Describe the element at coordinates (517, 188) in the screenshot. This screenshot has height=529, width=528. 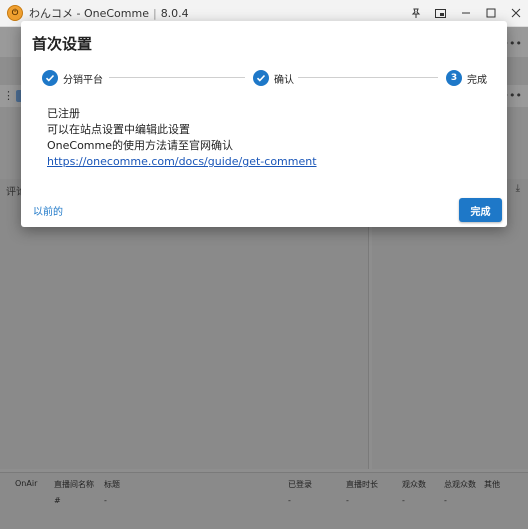
I see `download-icon: ⤓` at that location.